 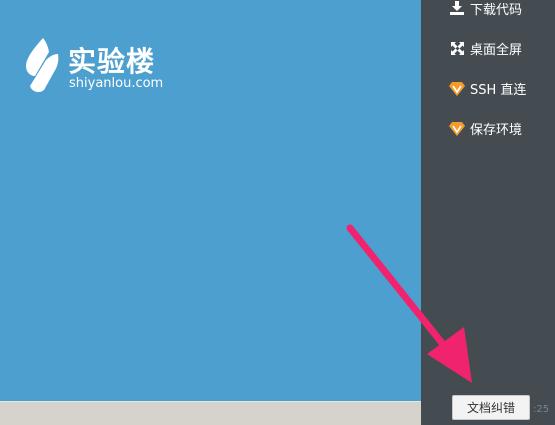 I want to click on download-code-label: 下载代码, so click(x=496, y=10).